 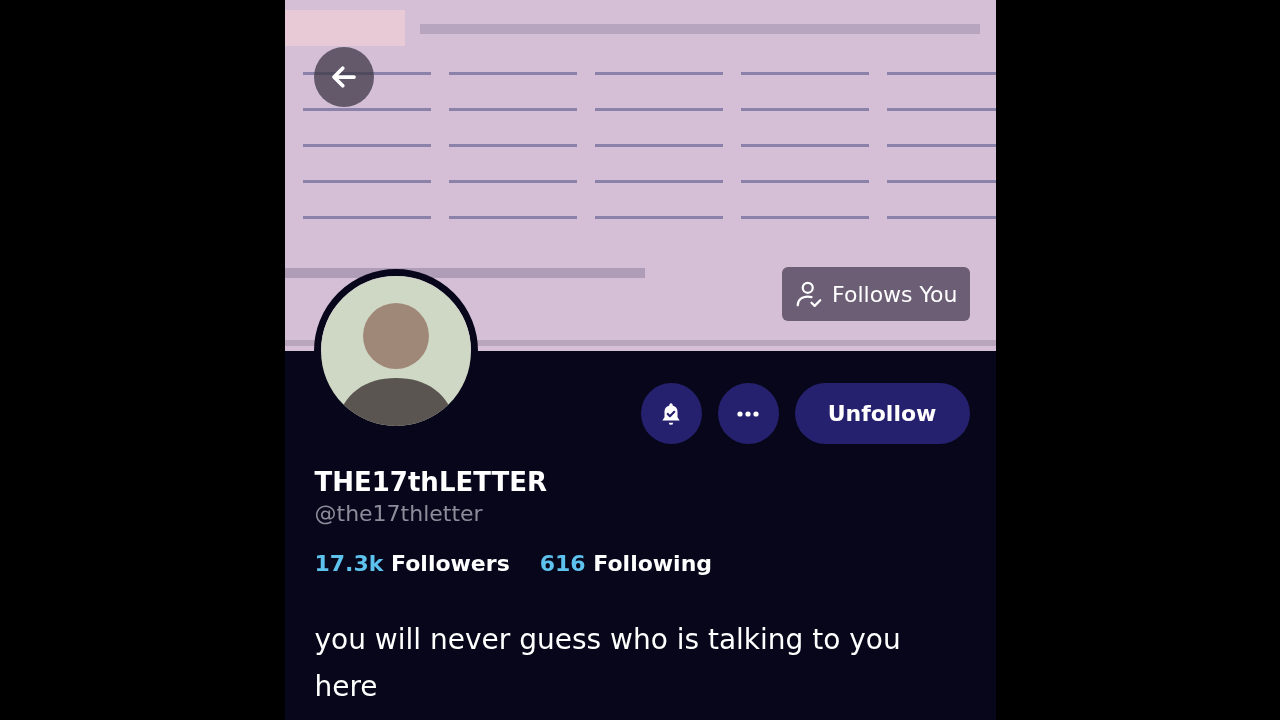 What do you see at coordinates (882, 413) in the screenshot?
I see `unfollow-button: Unfollow` at bounding box center [882, 413].